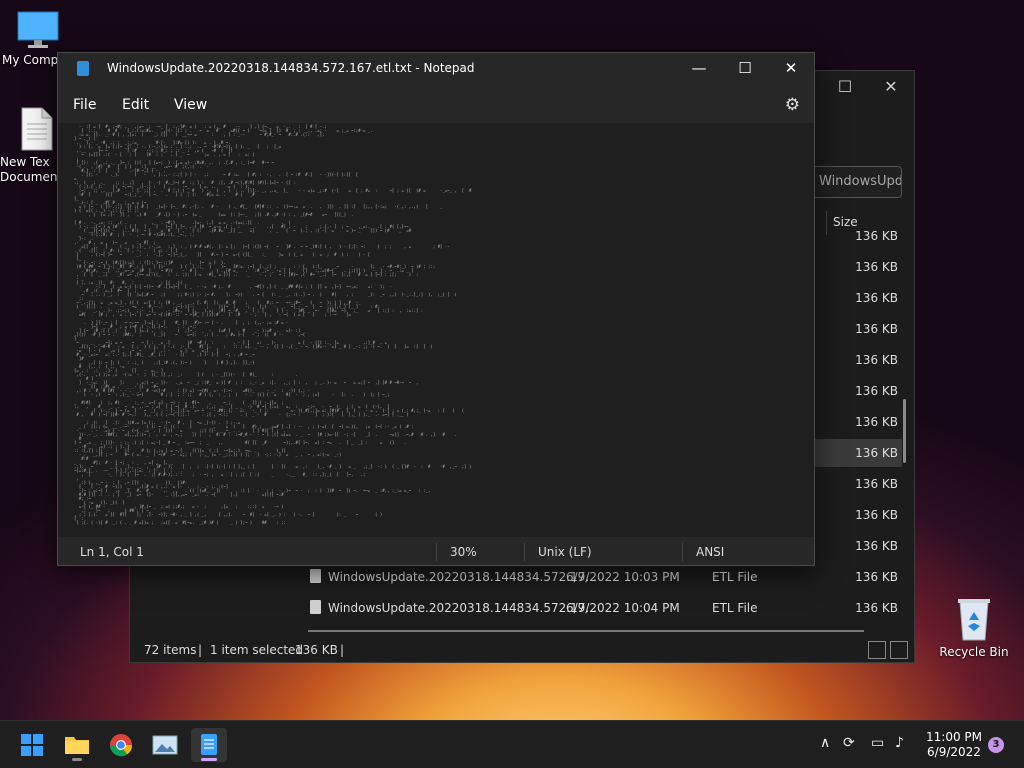  Describe the element at coordinates (135, 105) in the screenshot. I see `menu-edit: Edit` at that location.